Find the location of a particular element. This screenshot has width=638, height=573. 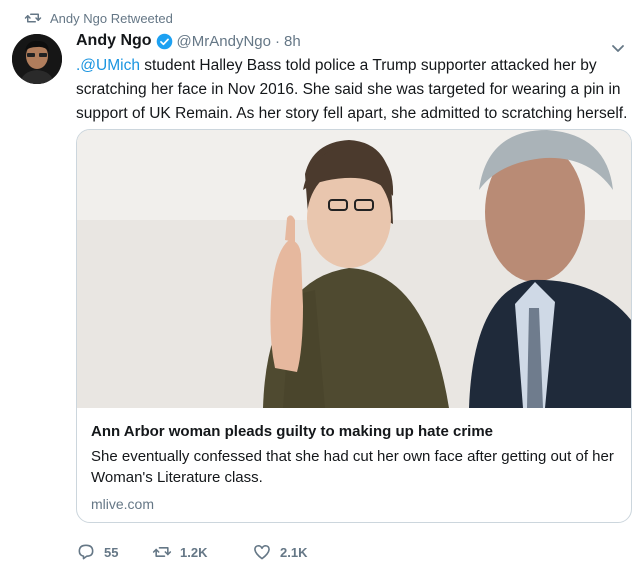

avatar is located at coordinates (37, 59).